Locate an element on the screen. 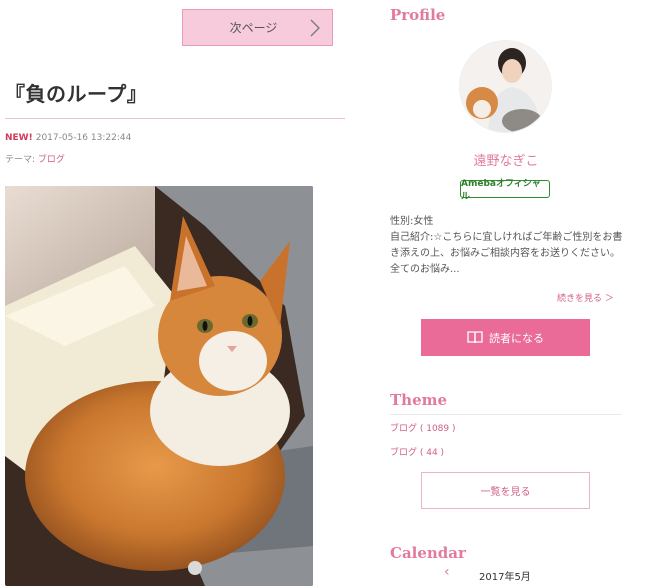 This screenshot has height=586, width=645. new-badge: NEW! is located at coordinates (19, 138).